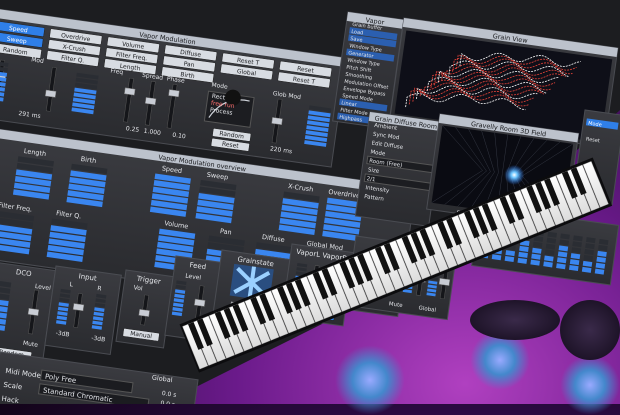  Describe the element at coordinates (371, 179) in the screenshot. I see `diffuse-item-6: 2/1` at that location.